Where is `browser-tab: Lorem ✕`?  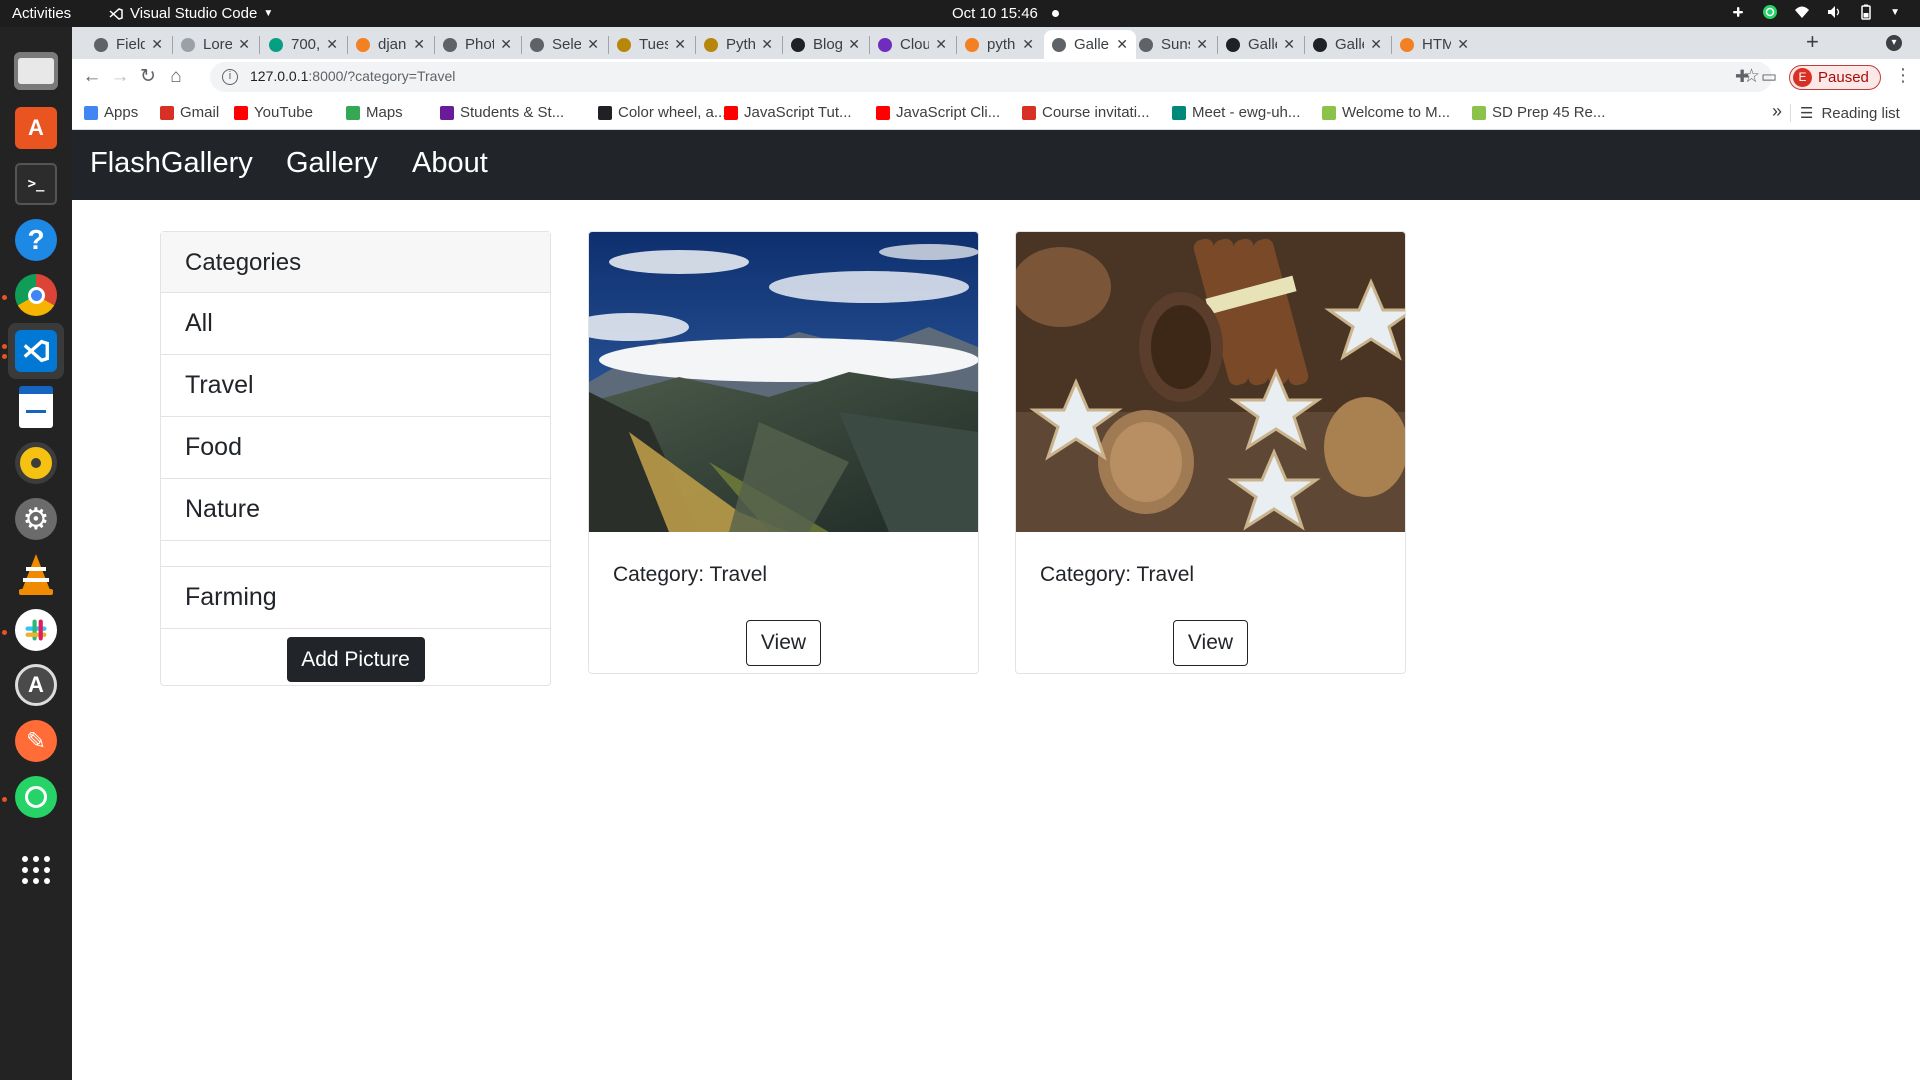
browser-tab: Lorem ✕ is located at coordinates (215, 44).